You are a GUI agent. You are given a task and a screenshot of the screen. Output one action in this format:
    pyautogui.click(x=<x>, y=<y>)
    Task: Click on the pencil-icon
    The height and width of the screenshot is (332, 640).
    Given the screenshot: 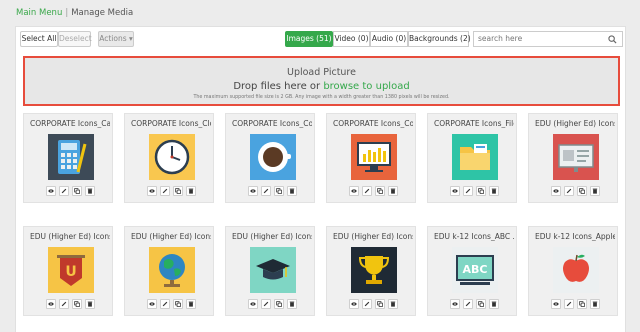 What is the action you would take?
    pyautogui.click(x=569, y=191)
    